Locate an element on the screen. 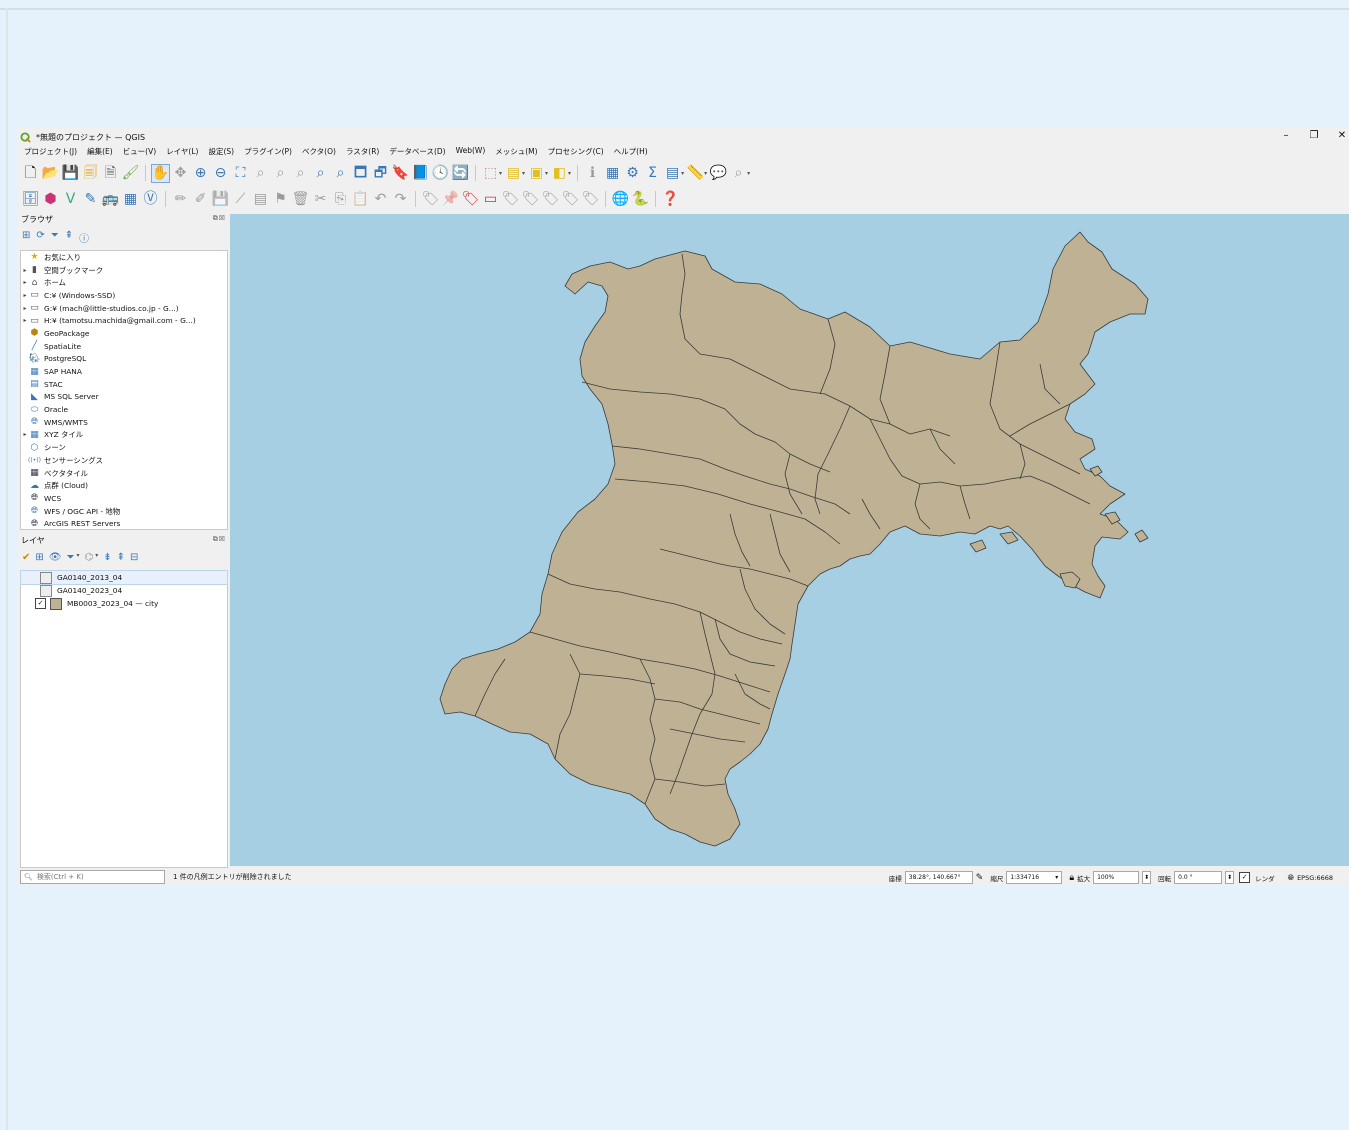 The image size is (1349, 1130). filter-expression-icon: ⌬ is located at coordinates (89, 557).